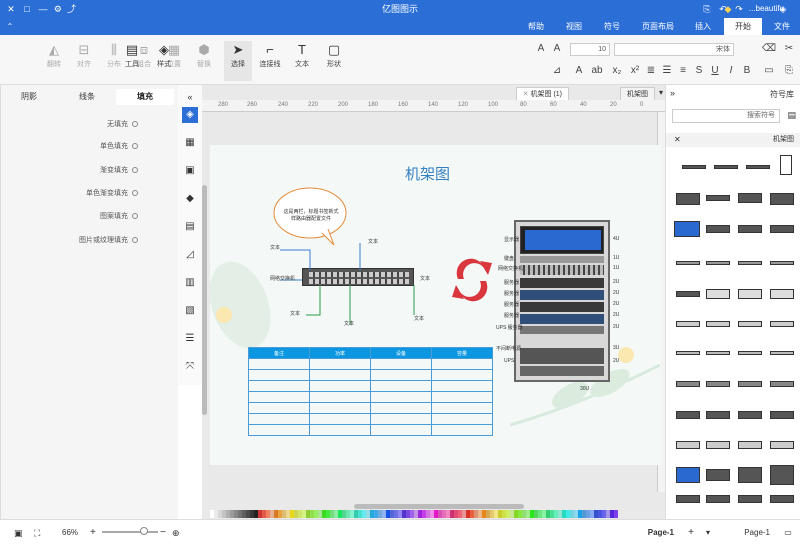  What do you see at coordinates (334, 61) in the screenshot?
I see `shape-button: ▢ 形状` at bounding box center [334, 61].